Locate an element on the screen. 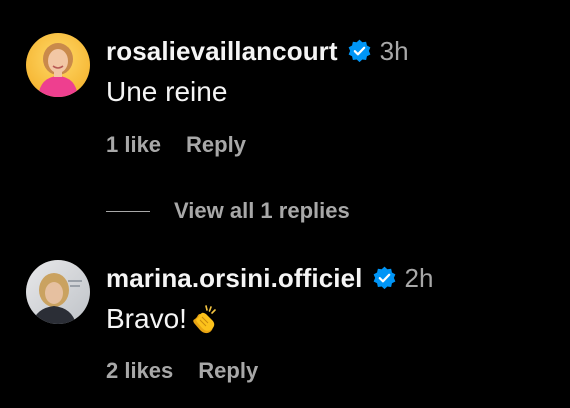 This screenshot has height=408, width=570. view-replies-button: View all 1 replies is located at coordinates (228, 211).